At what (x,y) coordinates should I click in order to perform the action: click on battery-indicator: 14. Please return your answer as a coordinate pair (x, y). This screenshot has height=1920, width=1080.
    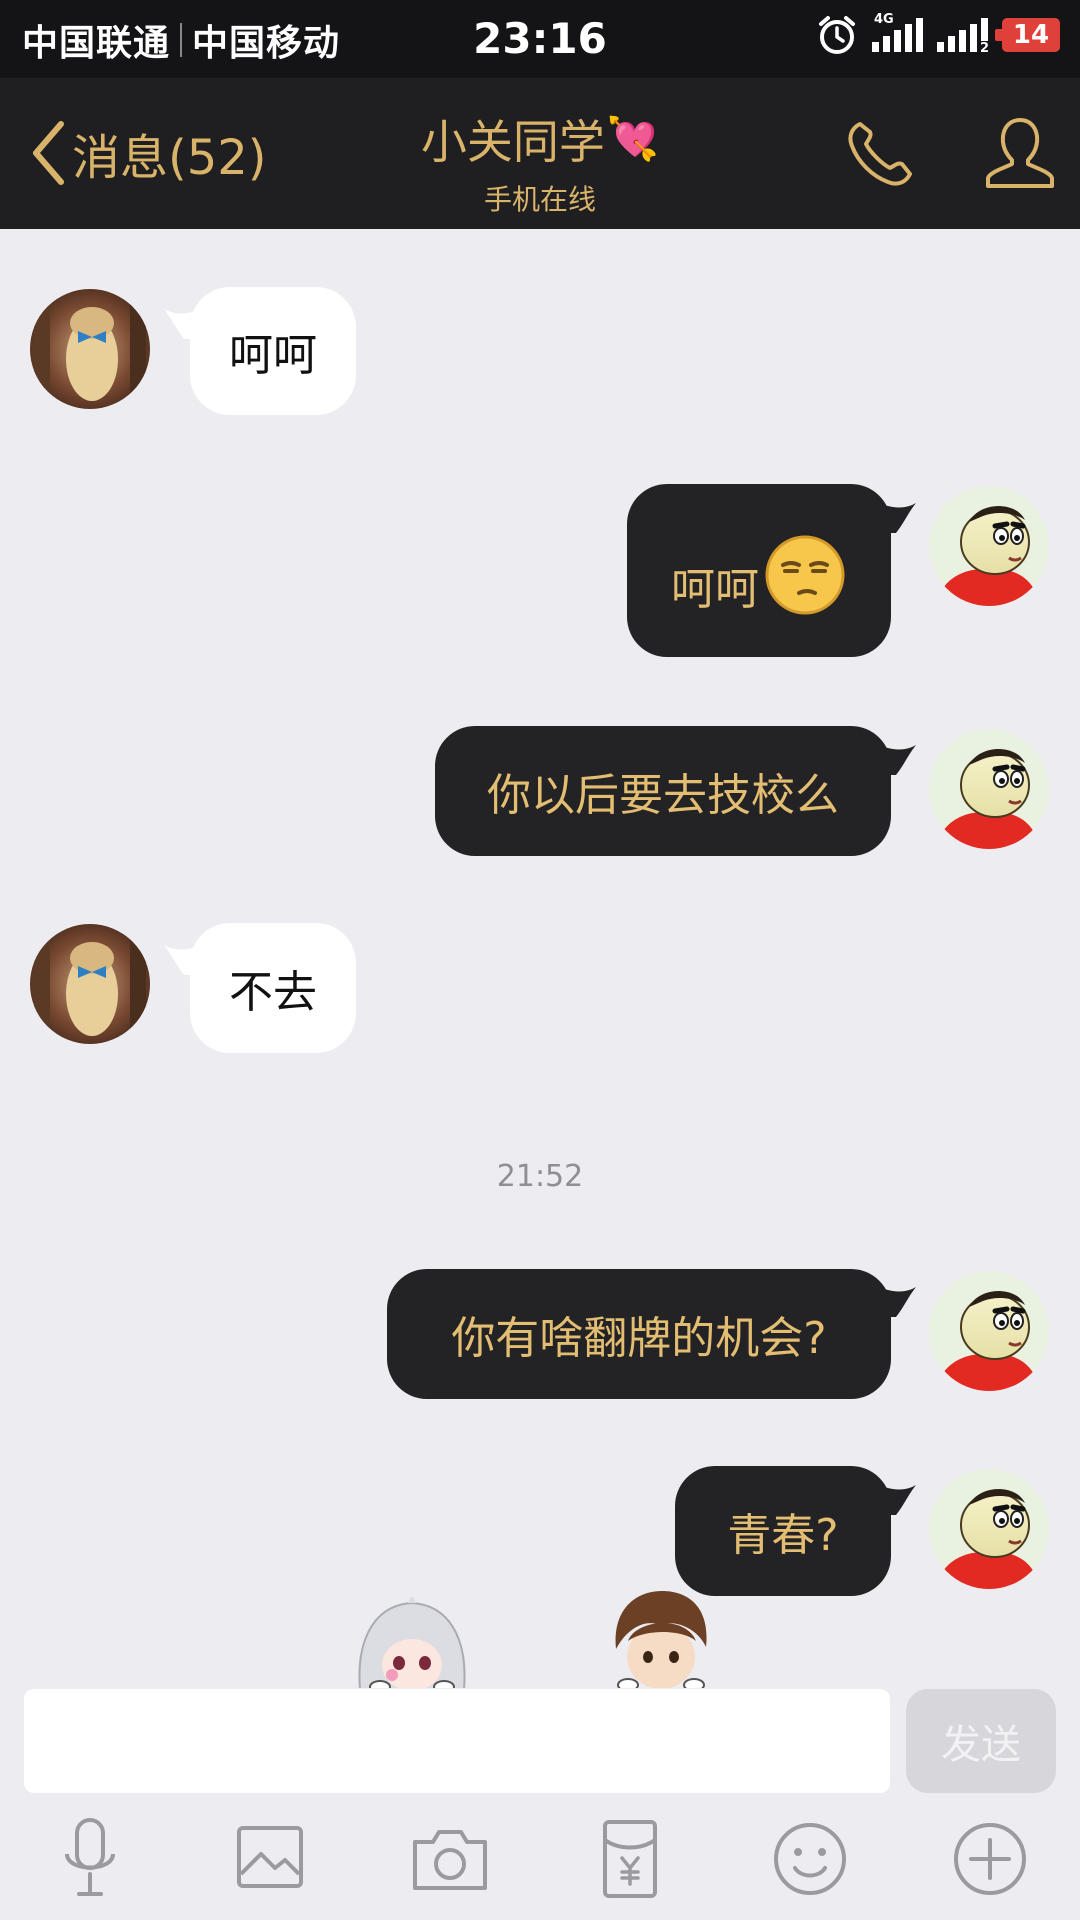
    Looking at the image, I should click on (1027, 35).